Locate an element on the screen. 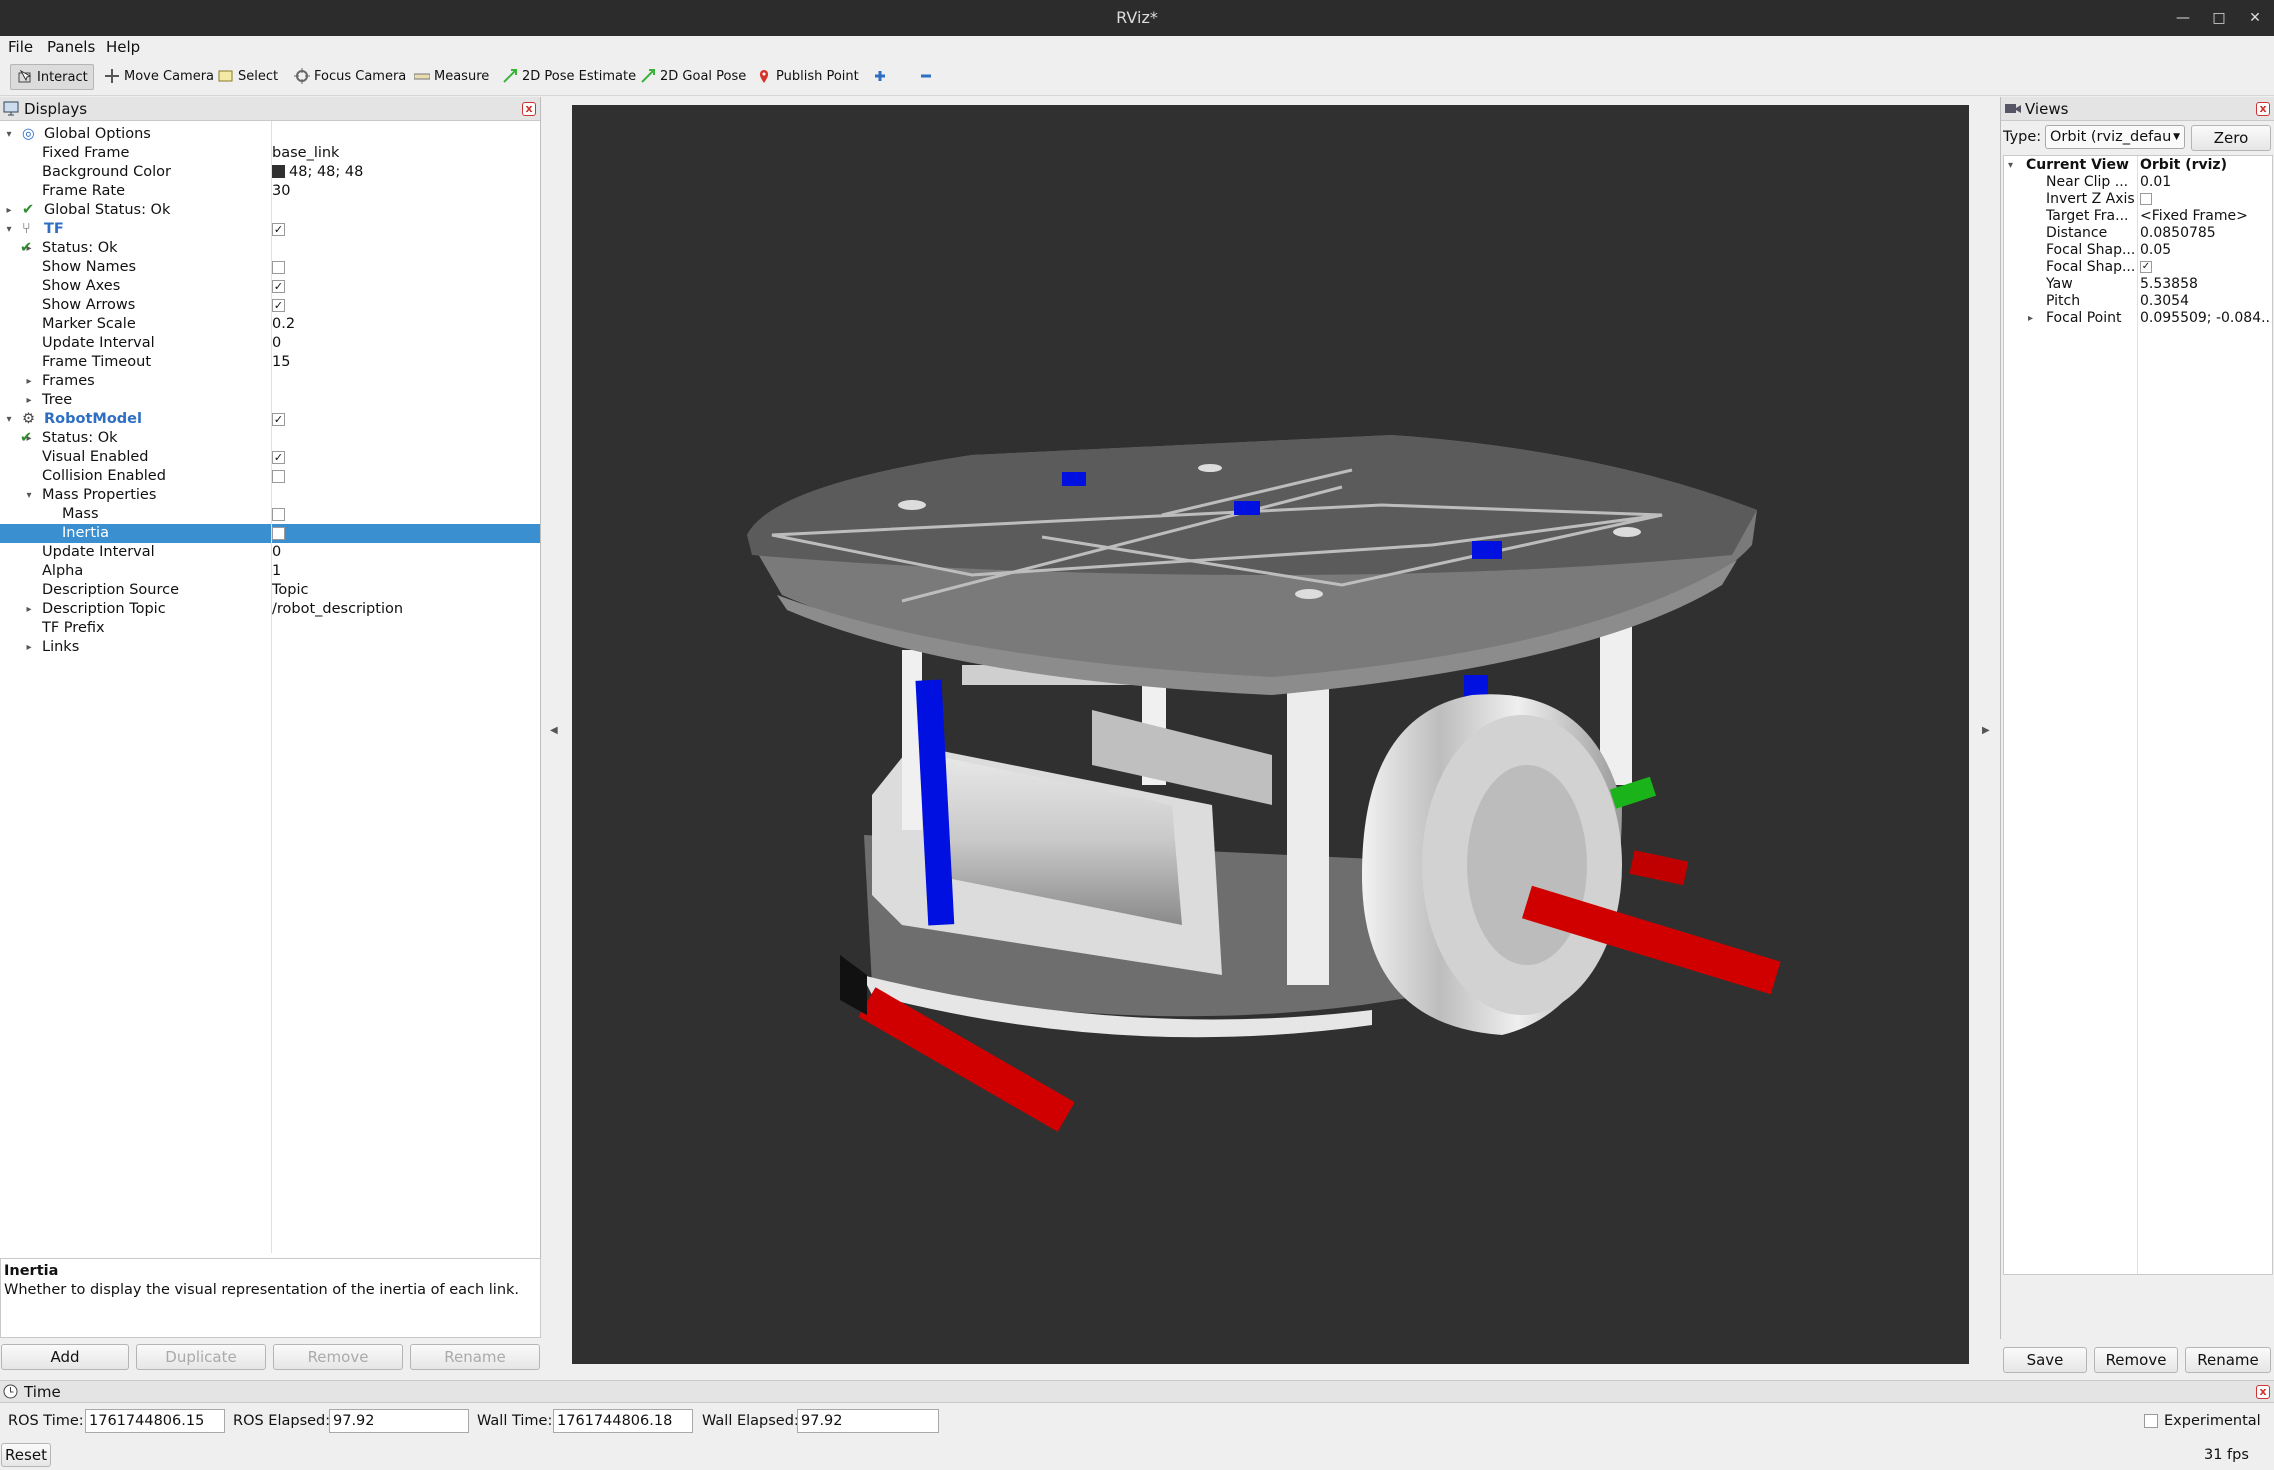  view-prop-value: 0.05 is located at coordinates (2205, 250).